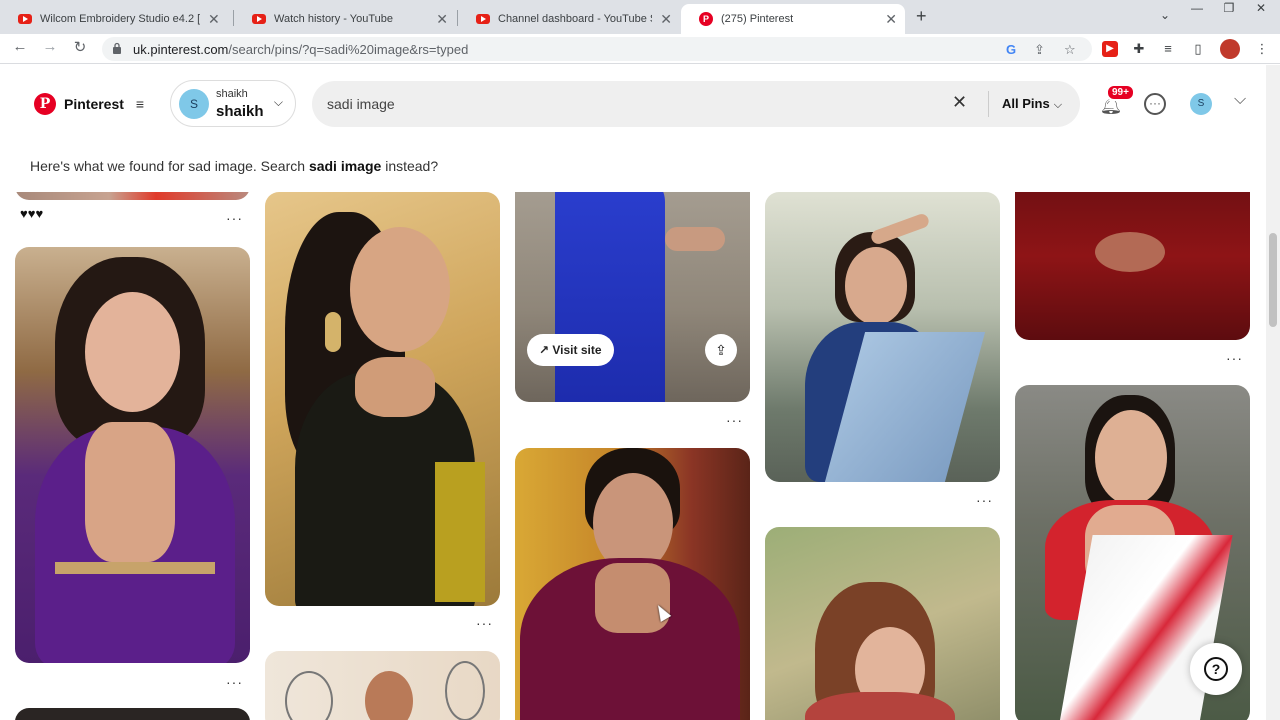 The height and width of the screenshot is (720, 1280). What do you see at coordinates (1039, 50) in the screenshot?
I see `share-page-icon: ⇪` at bounding box center [1039, 50].